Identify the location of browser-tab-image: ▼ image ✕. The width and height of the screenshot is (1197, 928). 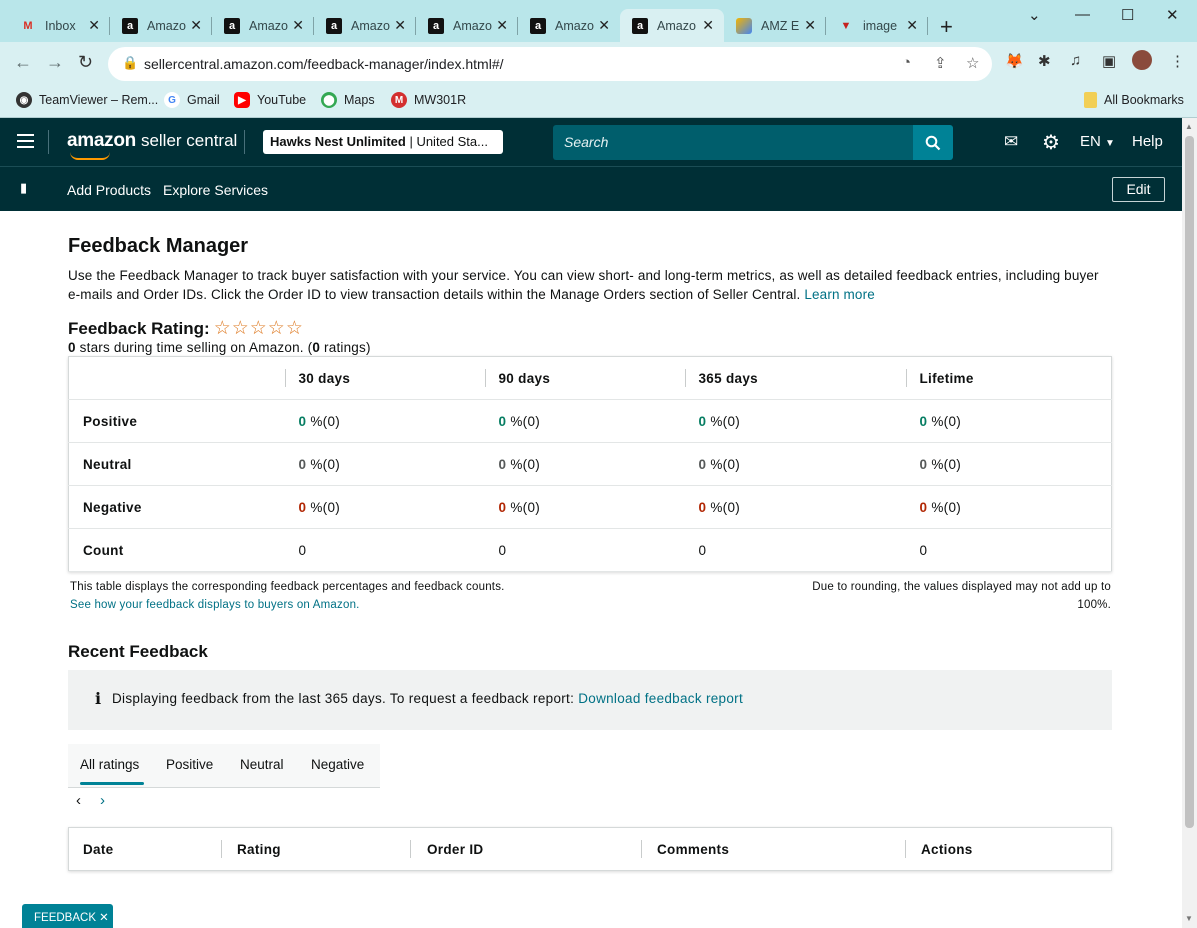
(877, 25).